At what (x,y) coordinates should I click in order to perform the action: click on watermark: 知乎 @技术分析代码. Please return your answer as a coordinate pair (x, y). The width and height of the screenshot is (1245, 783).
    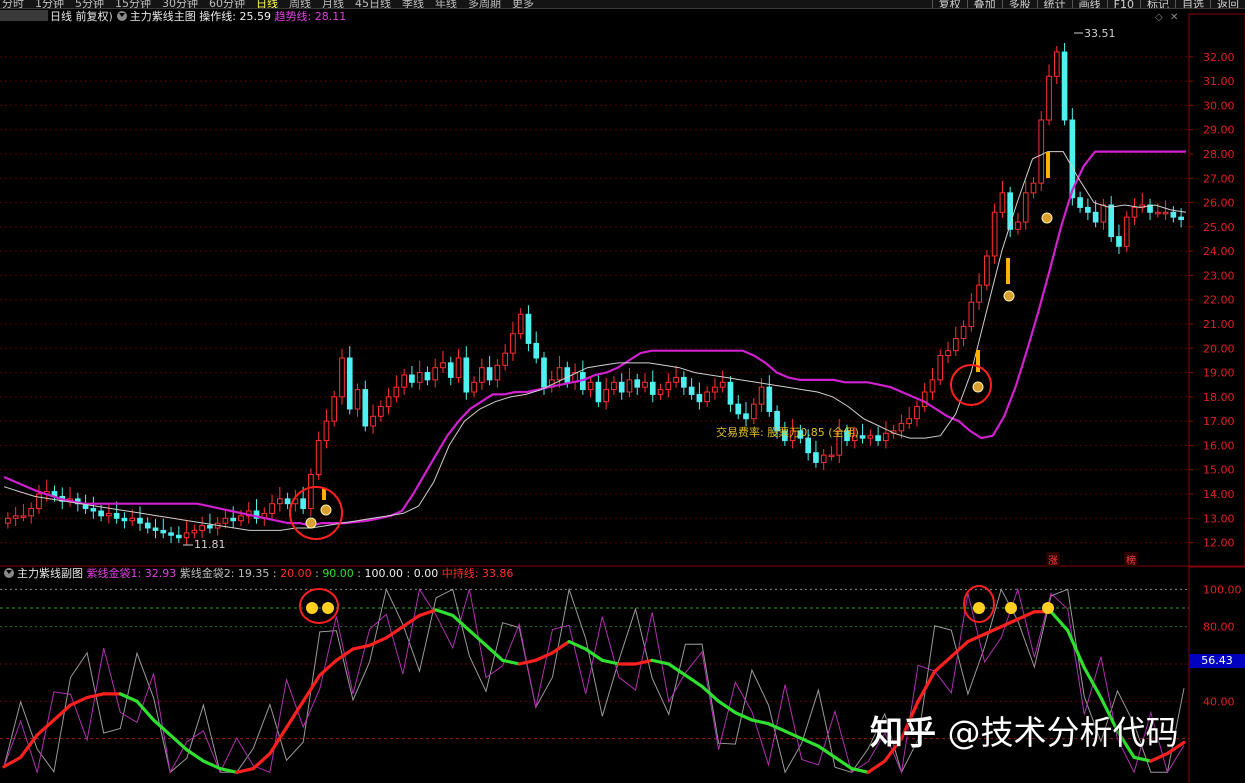
    Looking at the image, I should click on (1024, 730).